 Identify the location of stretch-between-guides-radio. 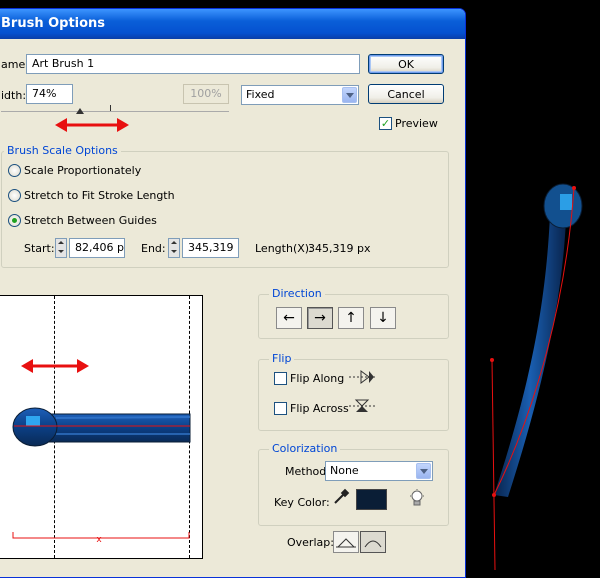
(14, 220).